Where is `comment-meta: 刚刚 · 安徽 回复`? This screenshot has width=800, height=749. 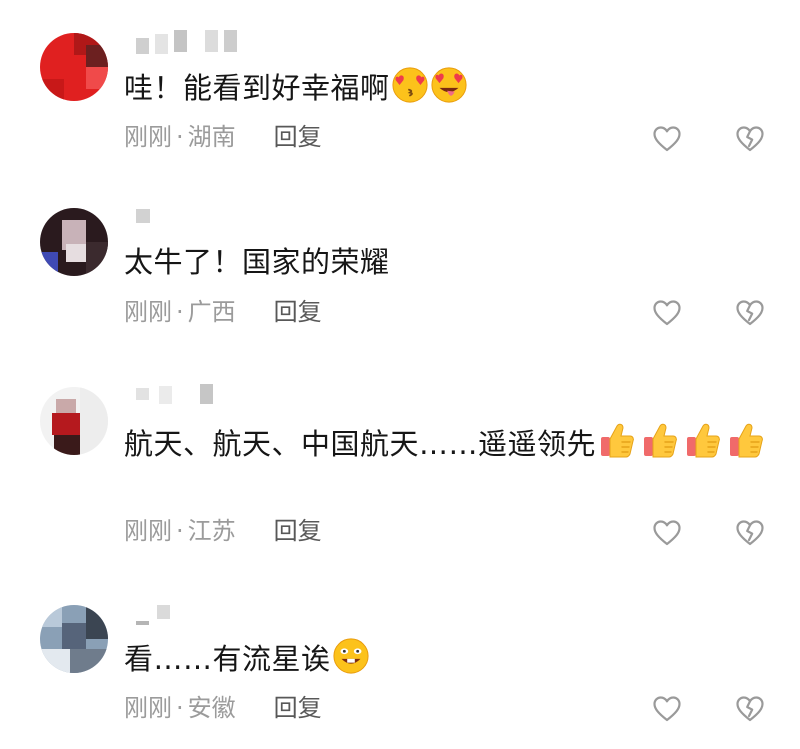
comment-meta: 刚刚 · 安徽 回复 is located at coordinates (223, 708).